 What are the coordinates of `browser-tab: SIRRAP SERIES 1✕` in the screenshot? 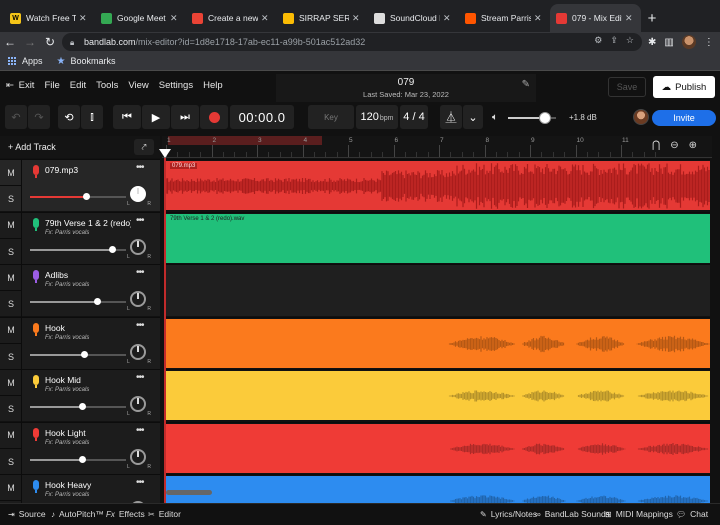 It's located at (322, 18).